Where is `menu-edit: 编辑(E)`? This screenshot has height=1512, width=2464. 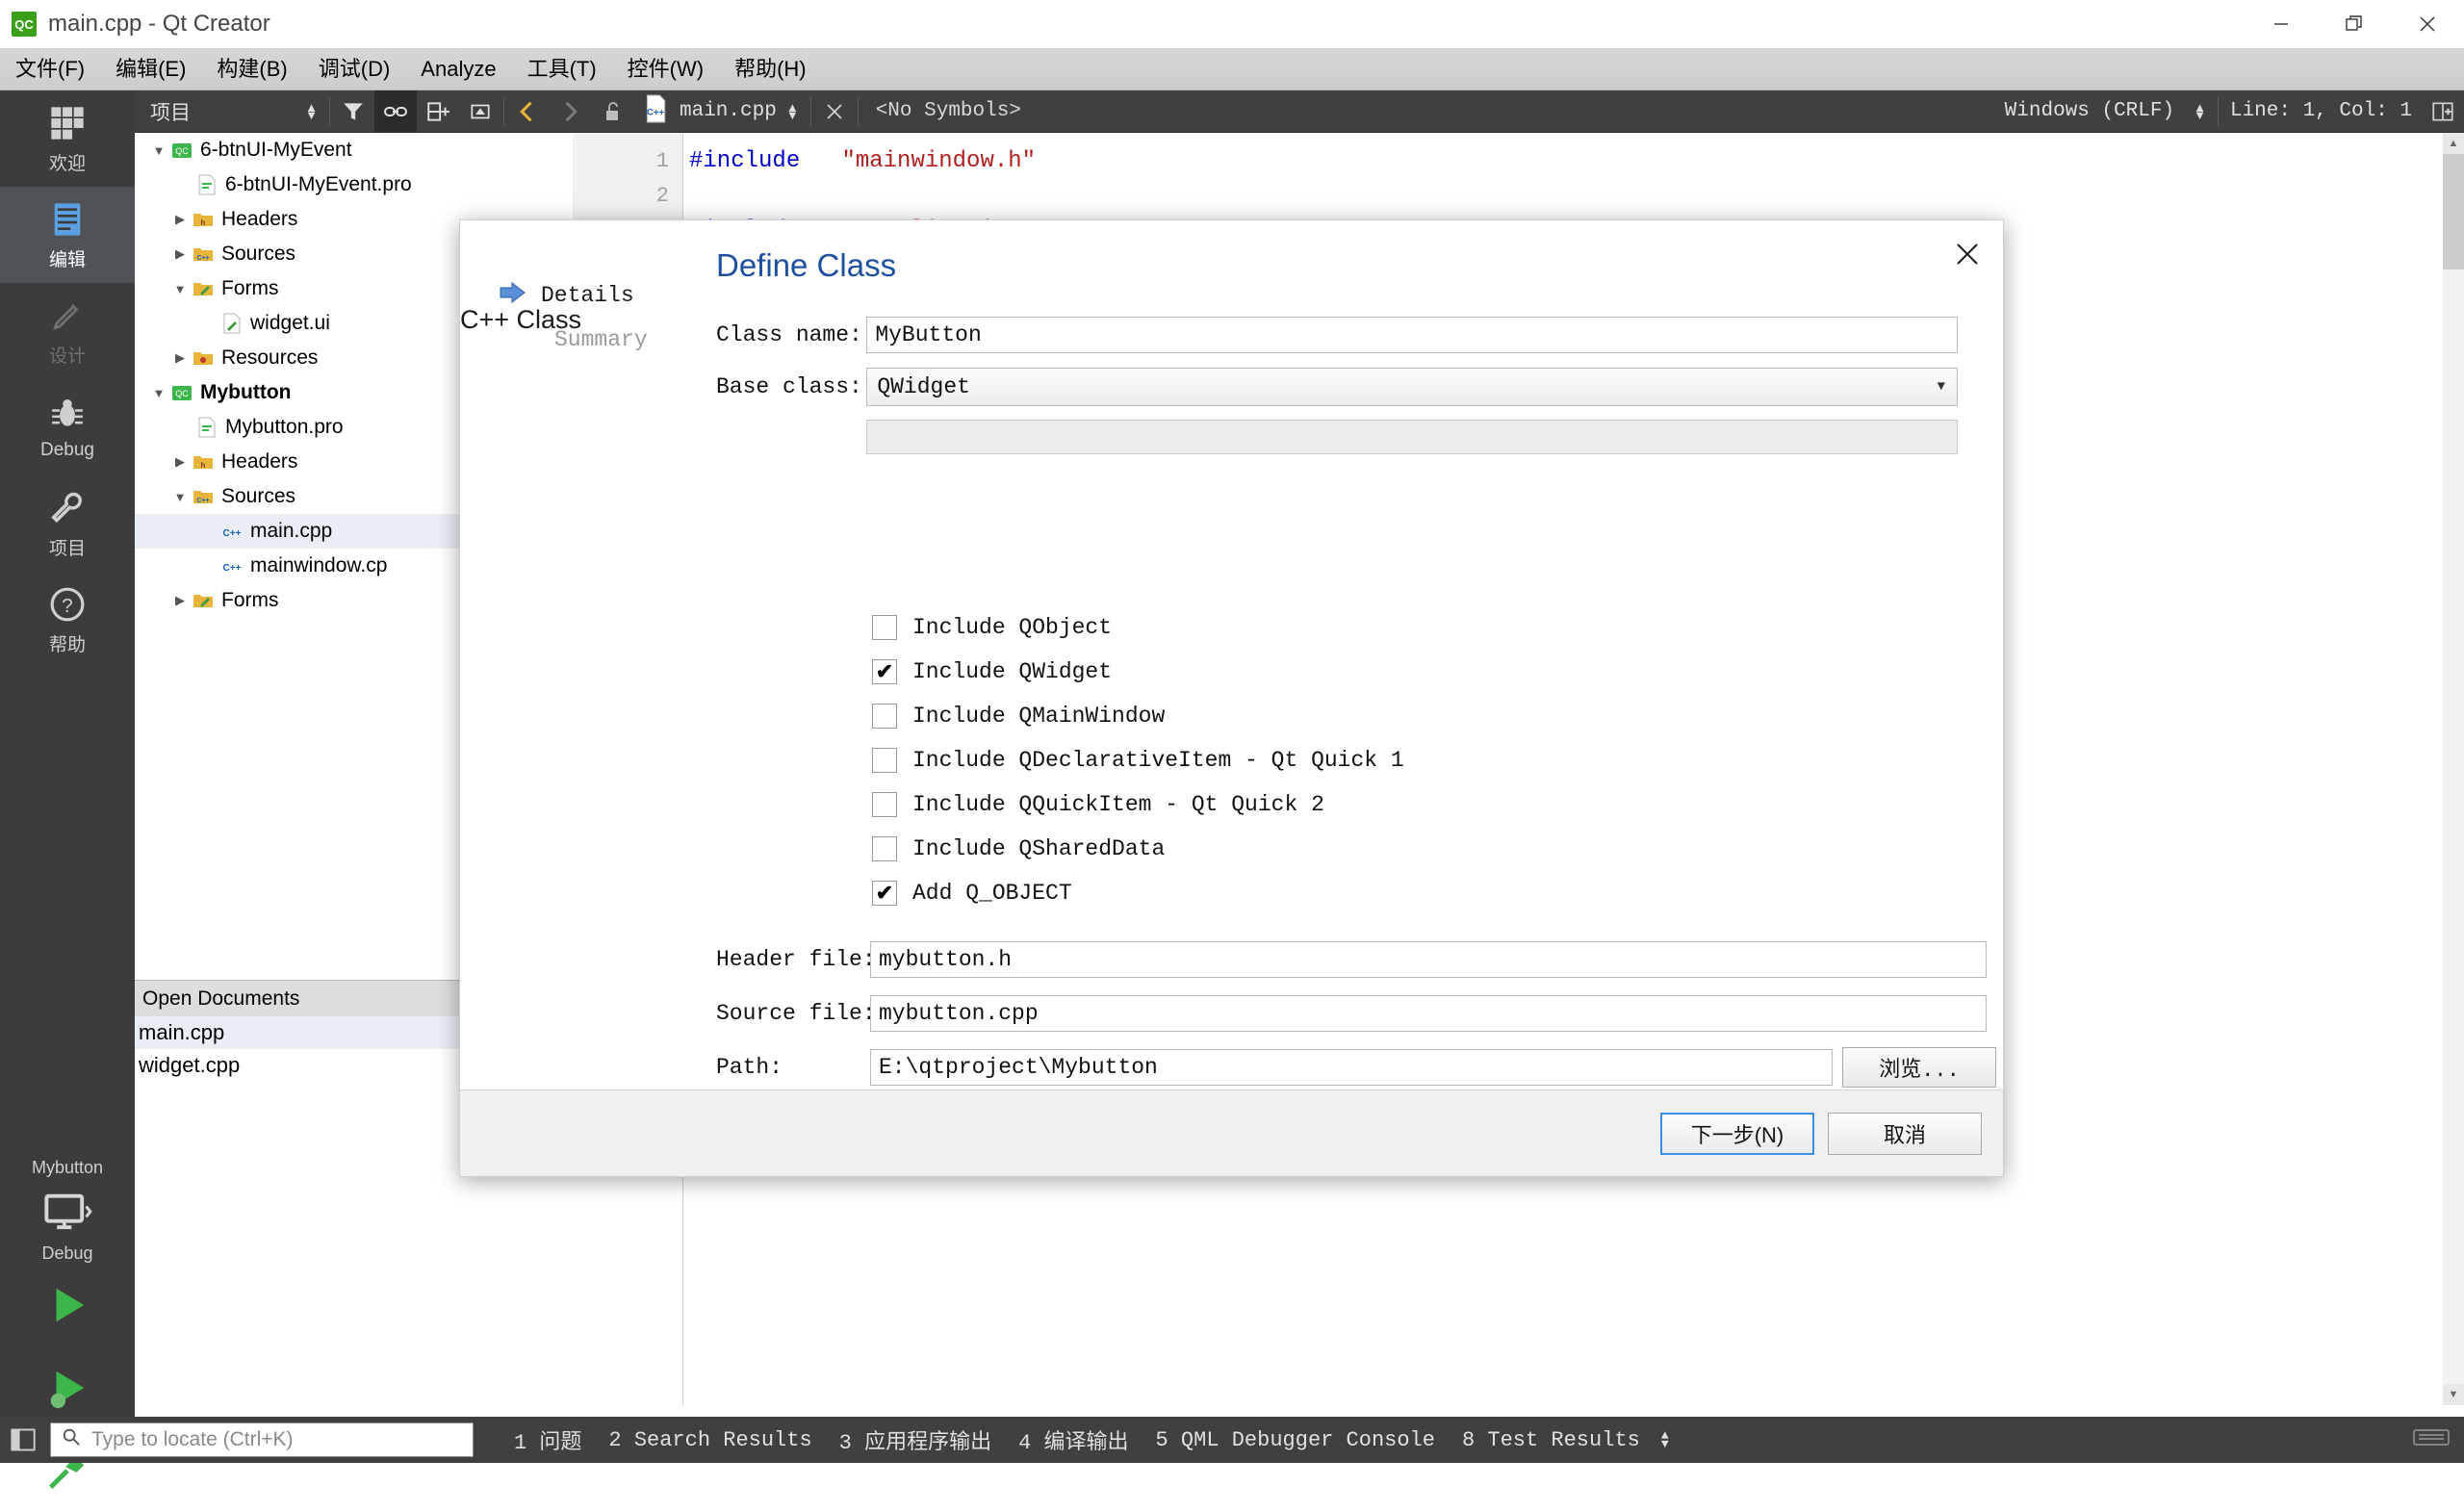
menu-edit: 编辑(E) is located at coordinates (150, 69).